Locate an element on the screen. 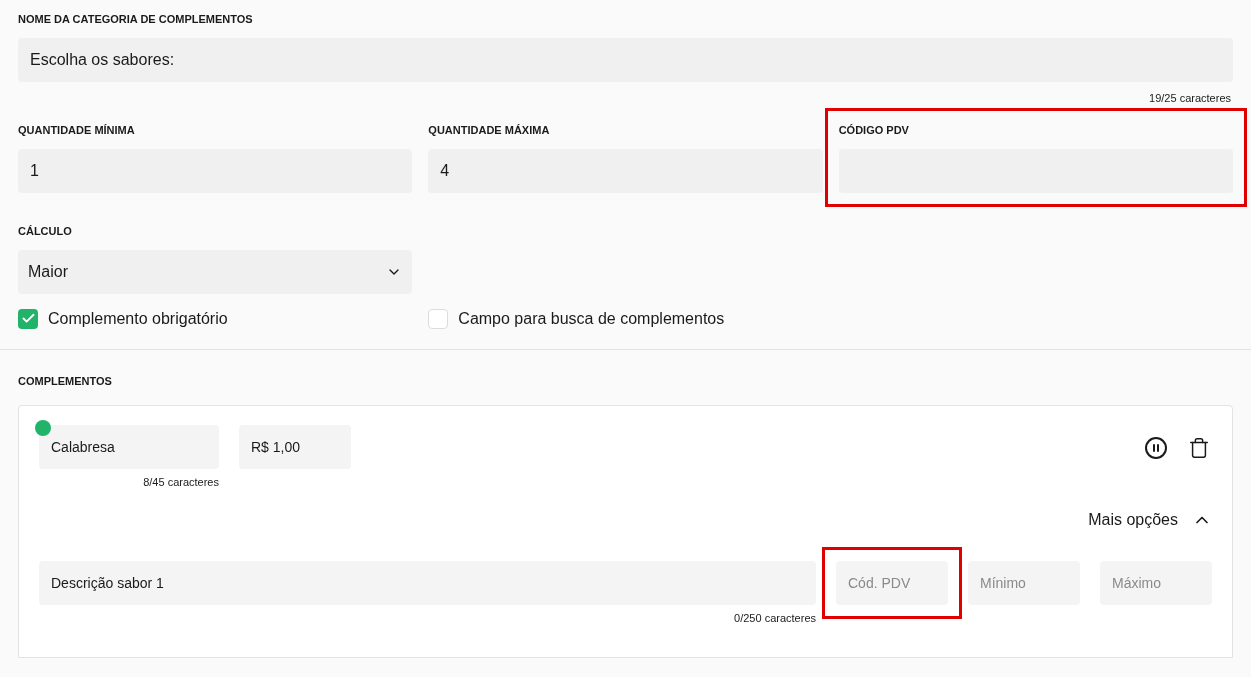 The height and width of the screenshot is (677, 1251). description-field: Descrição sabor 1 is located at coordinates (427, 583).